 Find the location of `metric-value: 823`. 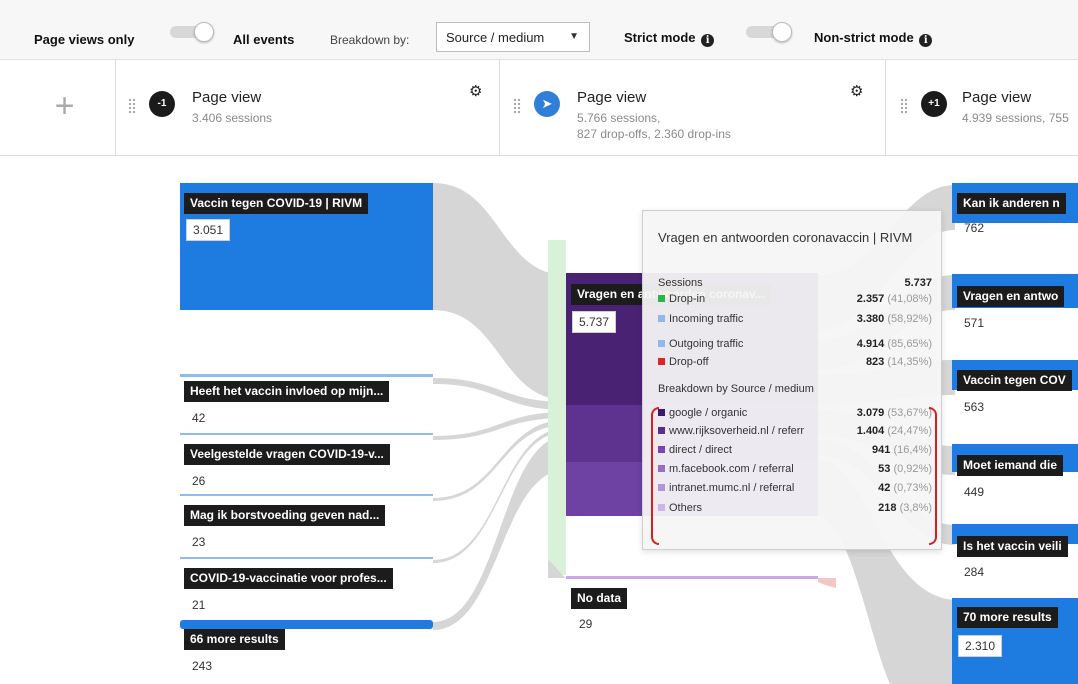

metric-value: 823 is located at coordinates (875, 362).